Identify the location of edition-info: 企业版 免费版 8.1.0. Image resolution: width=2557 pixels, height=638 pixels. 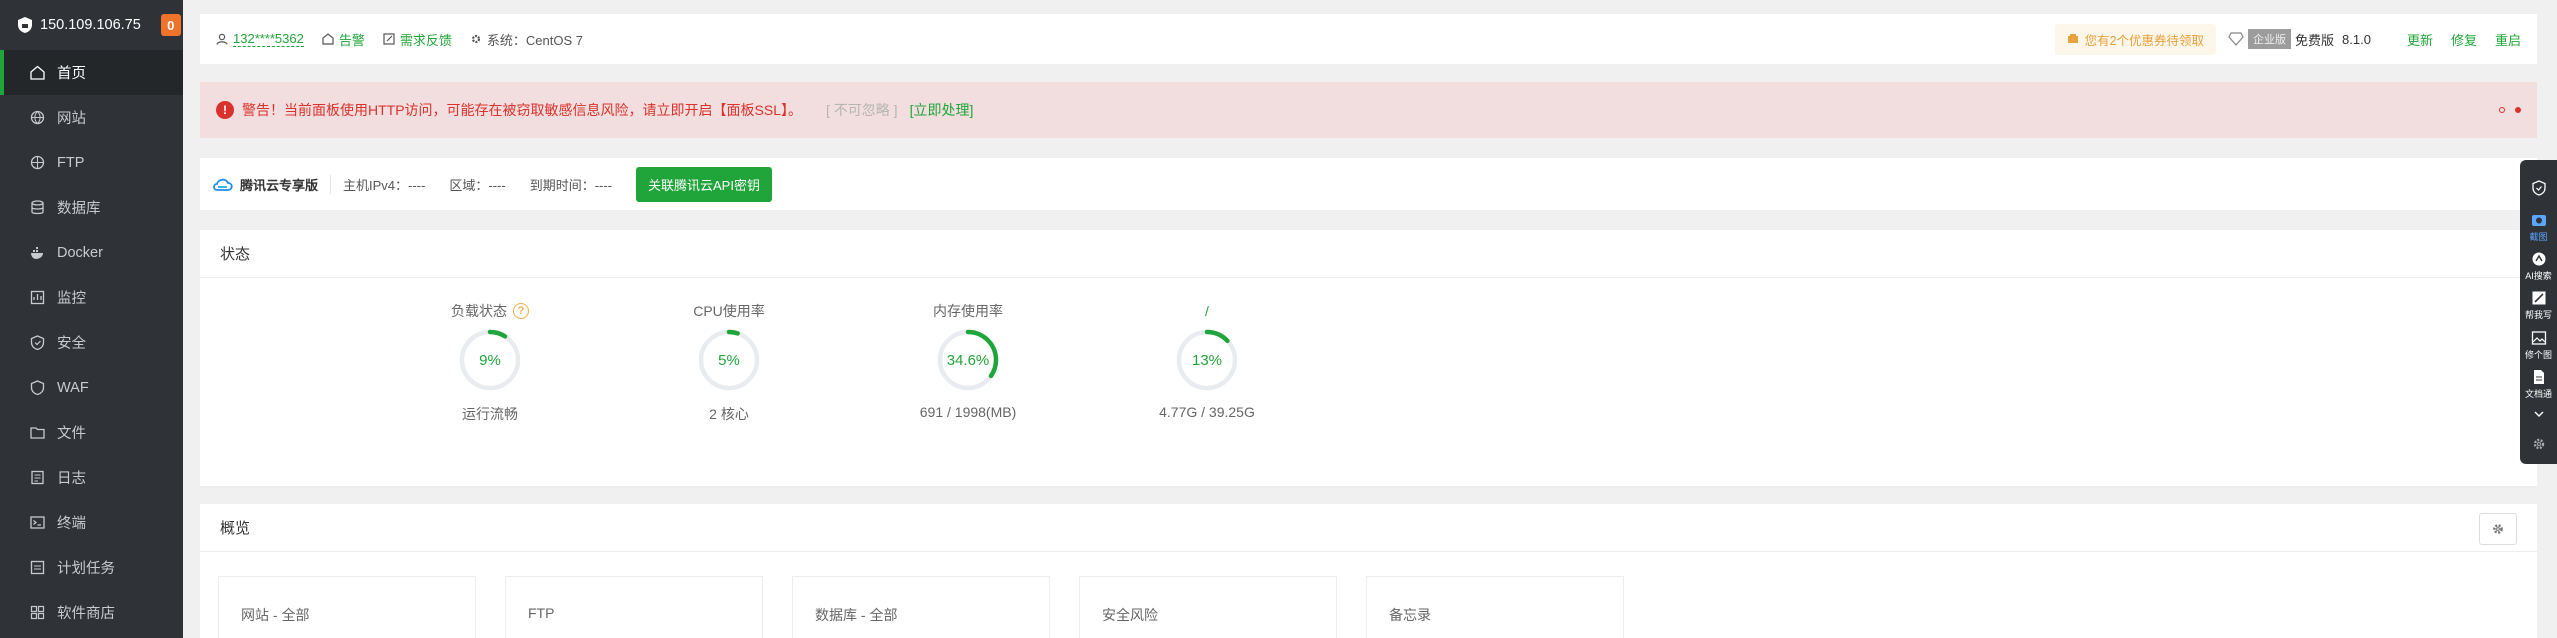
(2299, 39).